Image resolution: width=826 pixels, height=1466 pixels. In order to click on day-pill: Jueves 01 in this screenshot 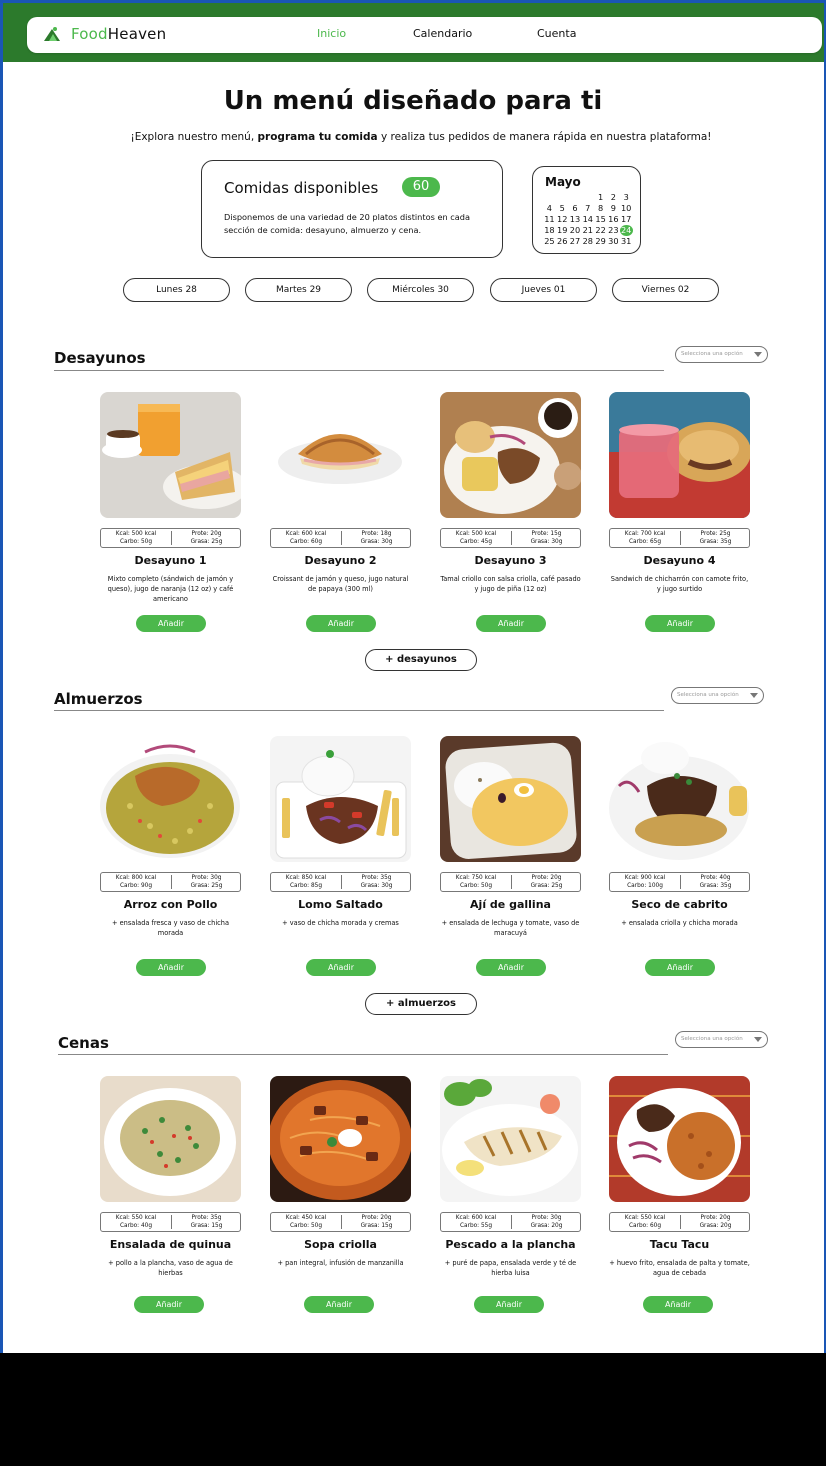, I will do `click(543, 290)`.